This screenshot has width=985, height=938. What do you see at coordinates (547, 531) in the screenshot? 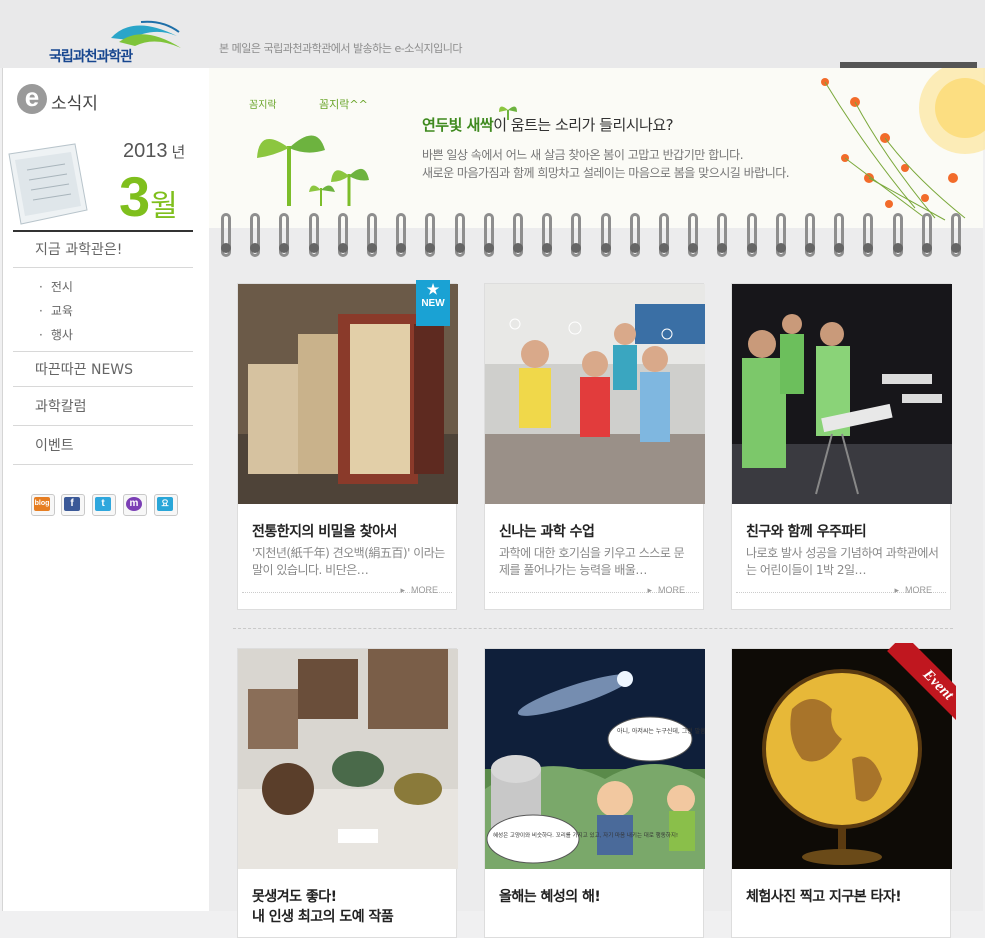
I see `card-title: 신나는 과학 수업` at bounding box center [547, 531].